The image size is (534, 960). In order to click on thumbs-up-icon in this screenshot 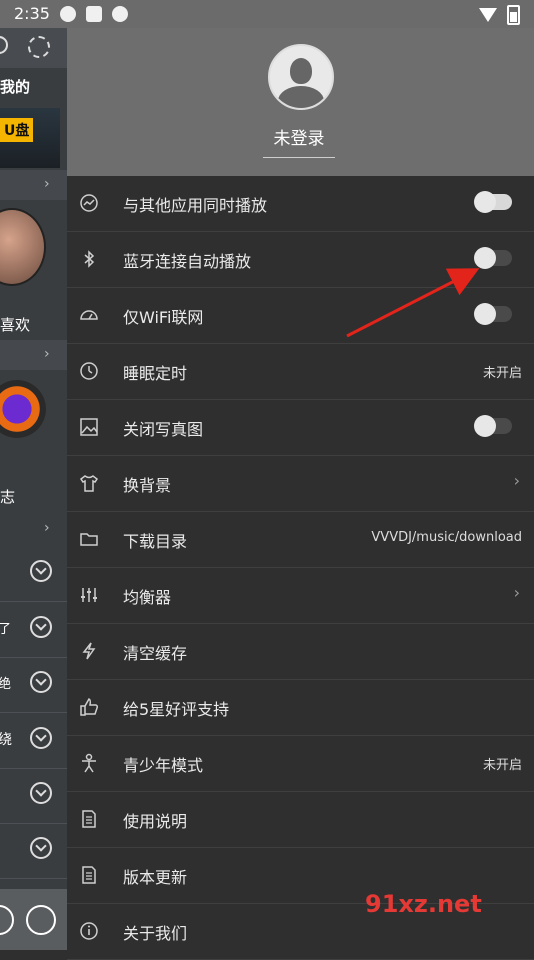, I will do `click(89, 707)`.